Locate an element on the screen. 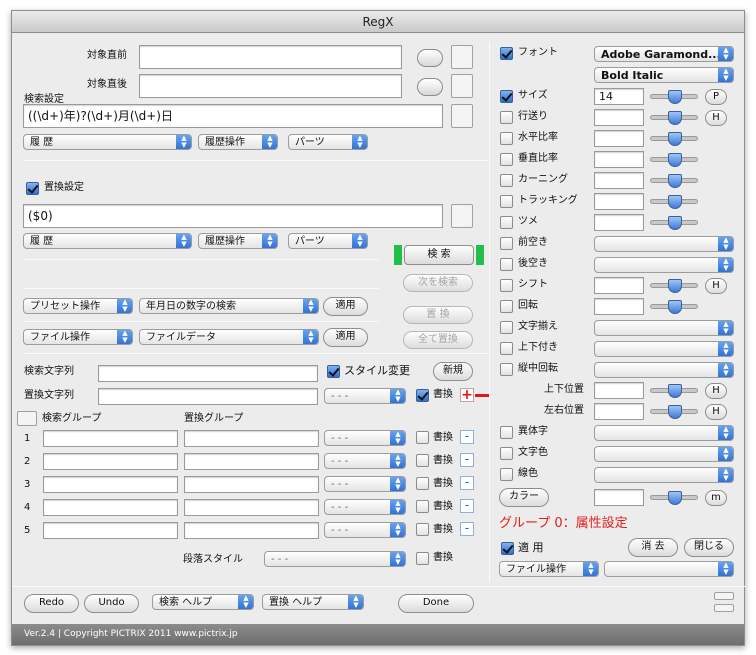  hscale-input is located at coordinates (619, 138).